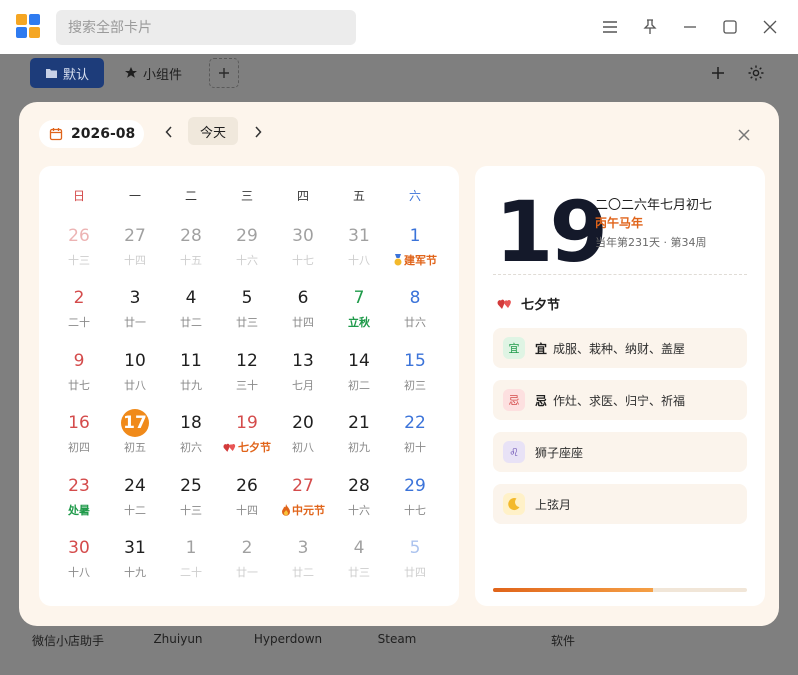 Image resolution: width=798 pixels, height=675 pixels. I want to click on calendar-day: 23 处暑, so click(79, 503).